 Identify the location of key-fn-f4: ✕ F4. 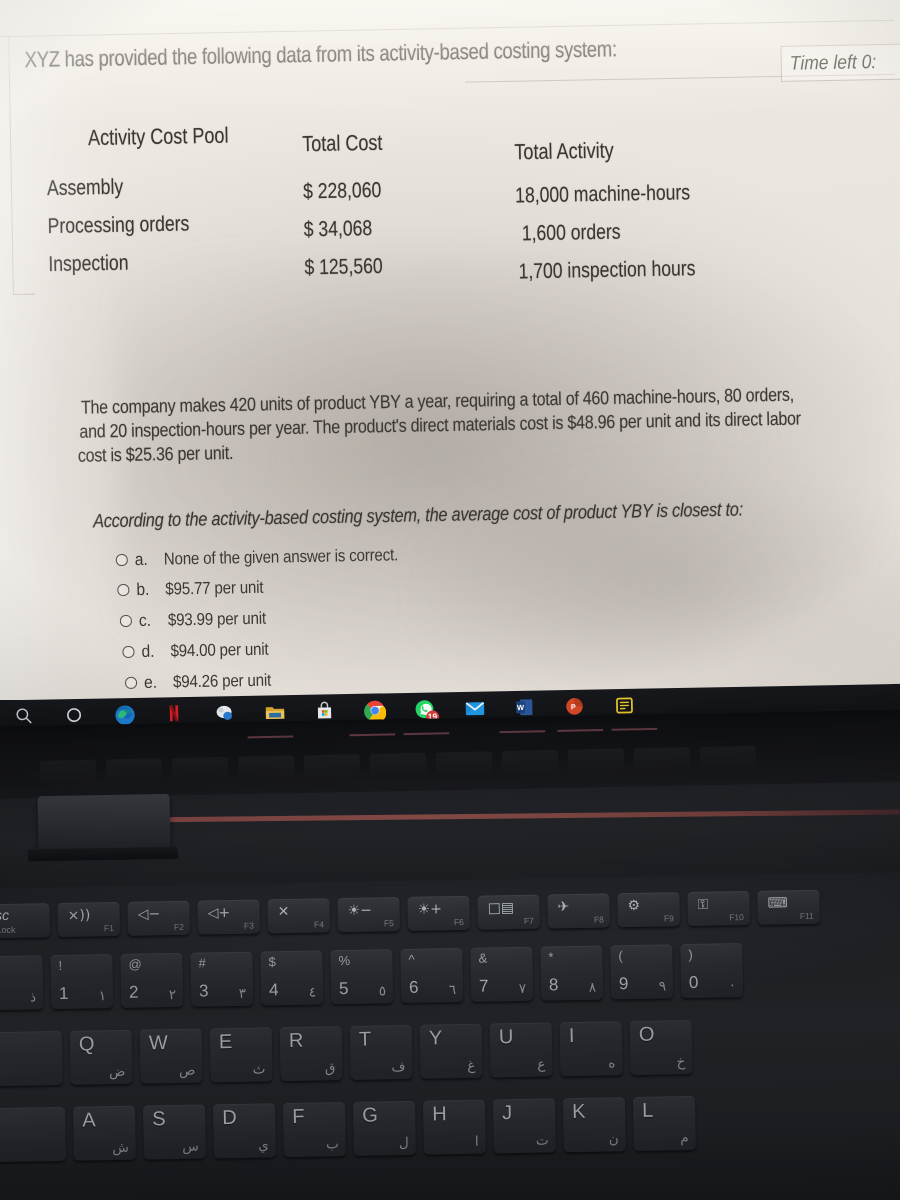
(299, 916).